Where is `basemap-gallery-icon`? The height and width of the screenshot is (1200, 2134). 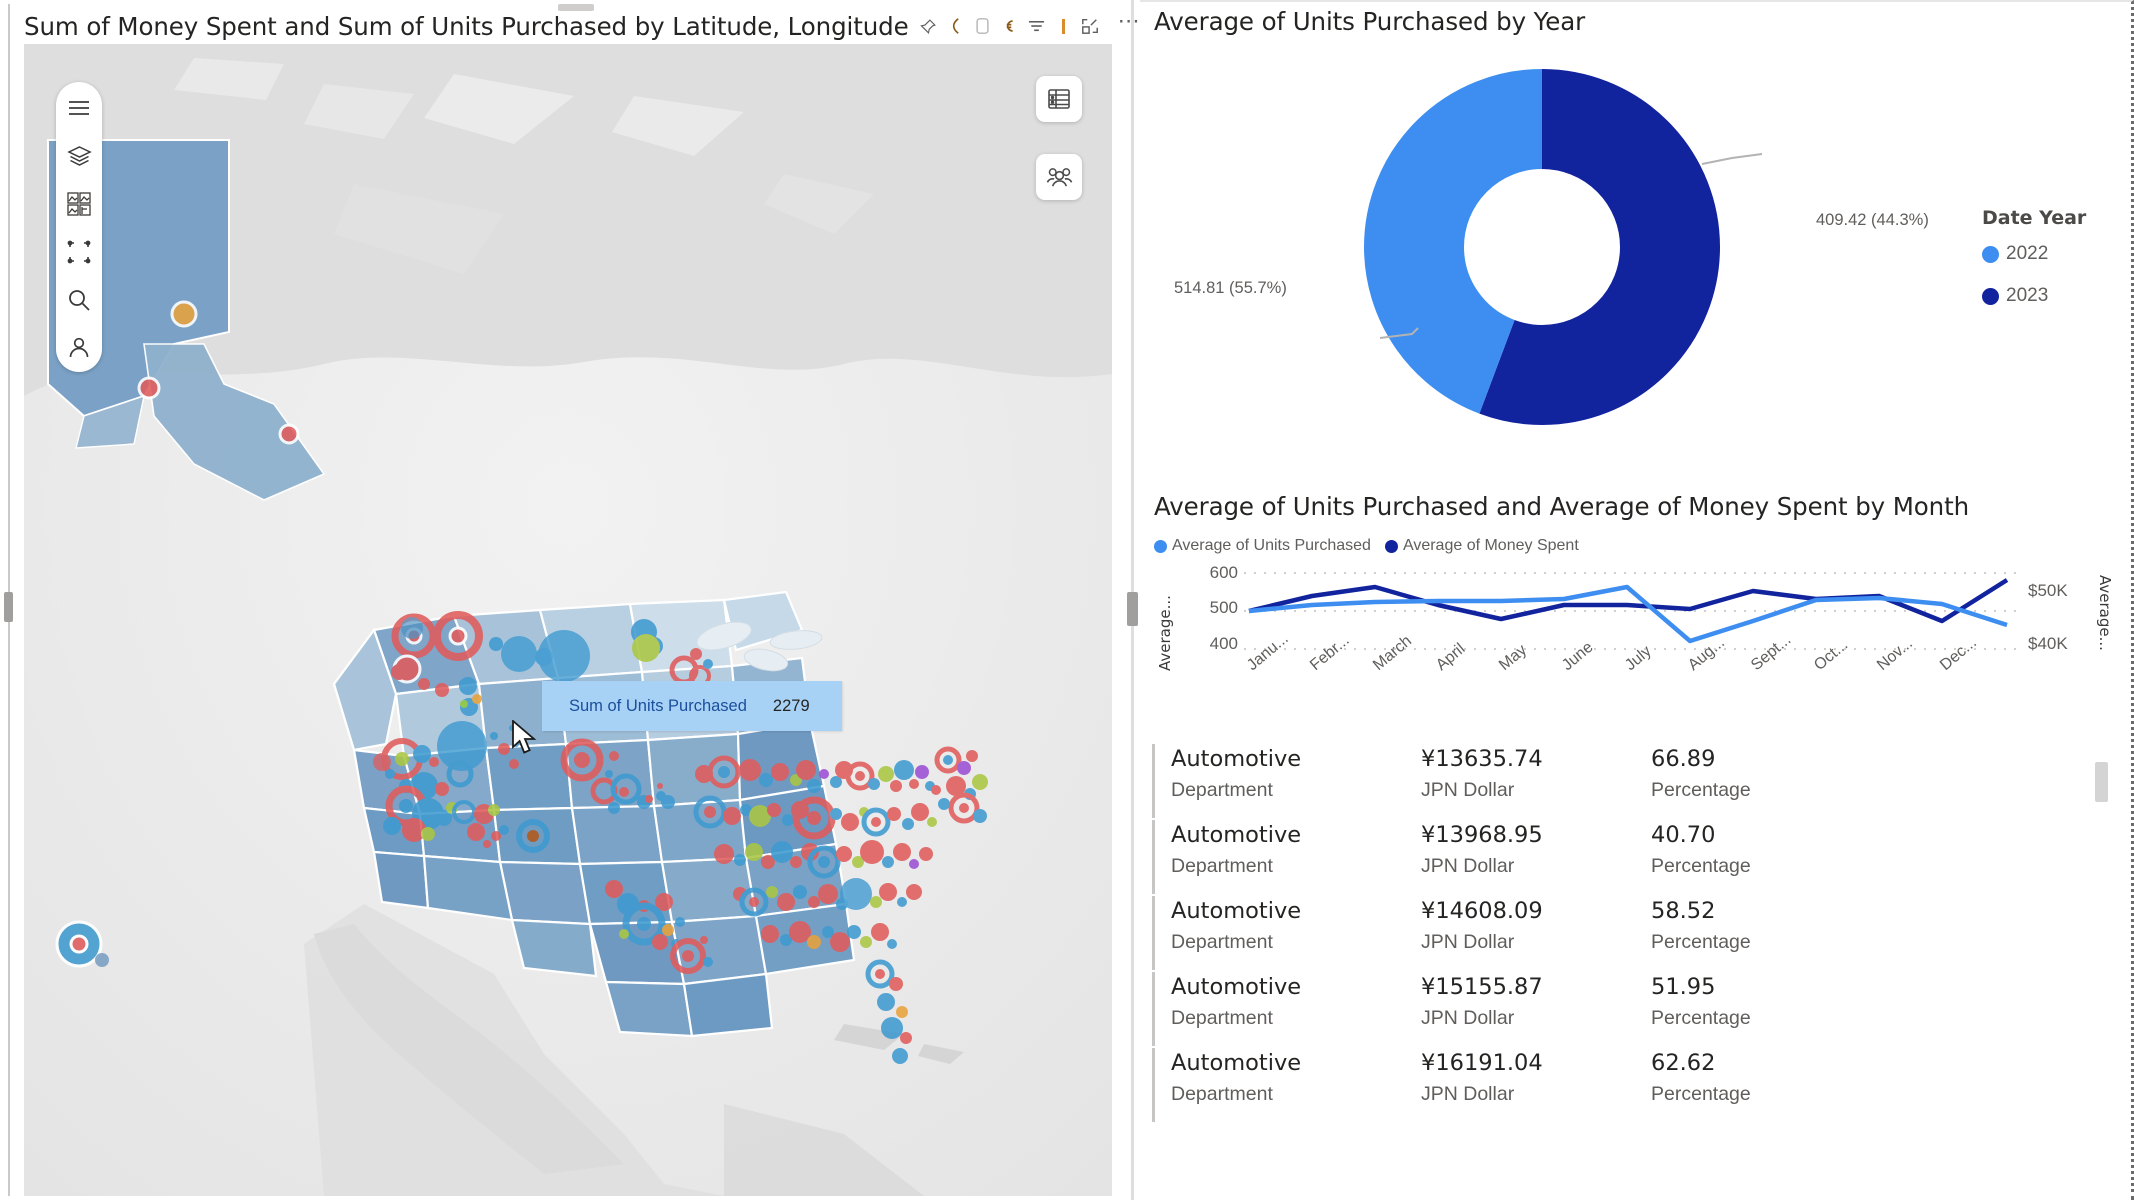 basemap-gallery-icon is located at coordinates (79, 204).